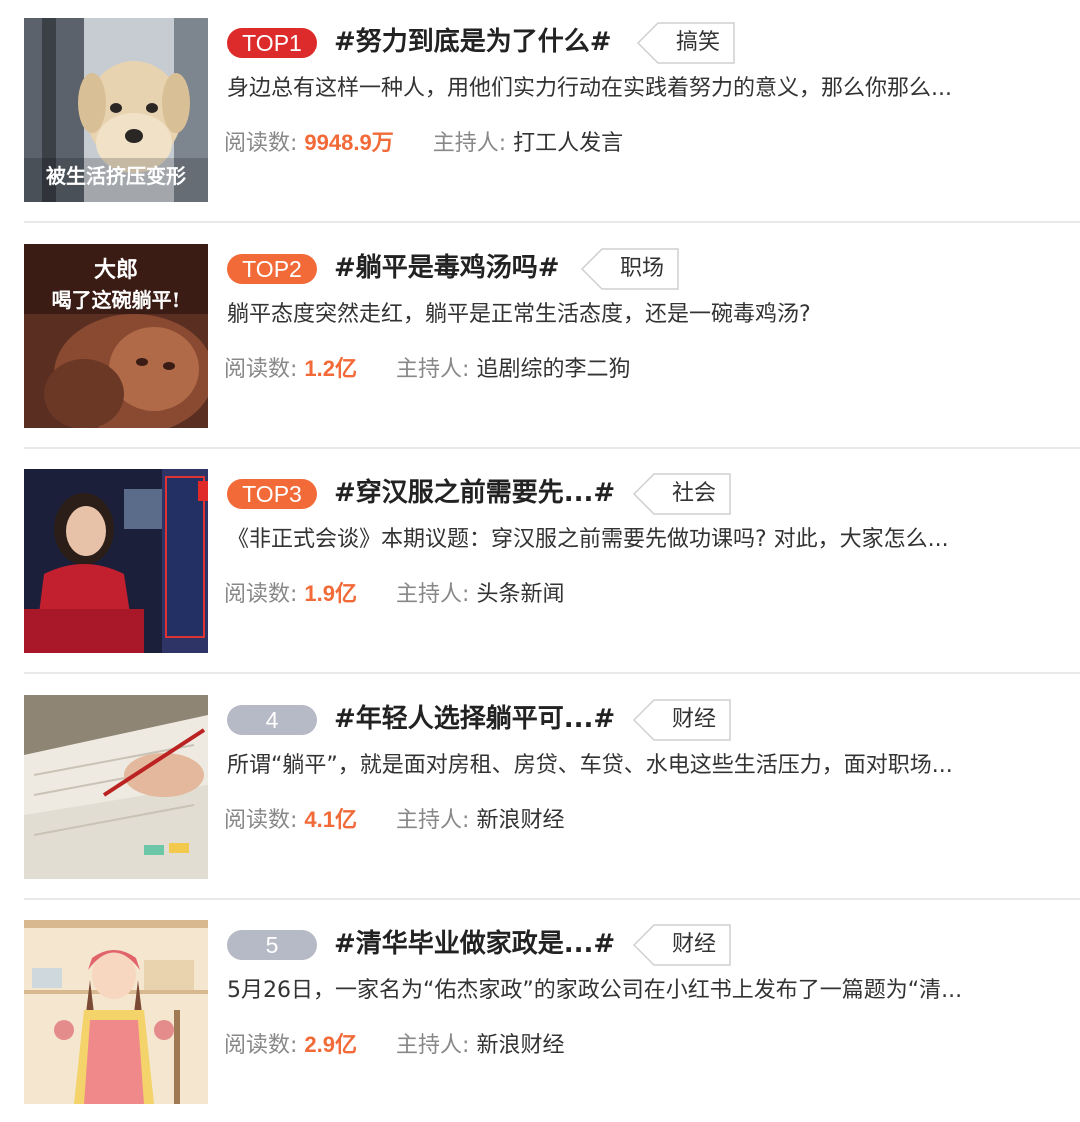 The height and width of the screenshot is (1122, 1080). Describe the element at coordinates (116, 300) in the screenshot. I see `thumbnail-caption-line-2: 喝了这碗躺平!` at that location.